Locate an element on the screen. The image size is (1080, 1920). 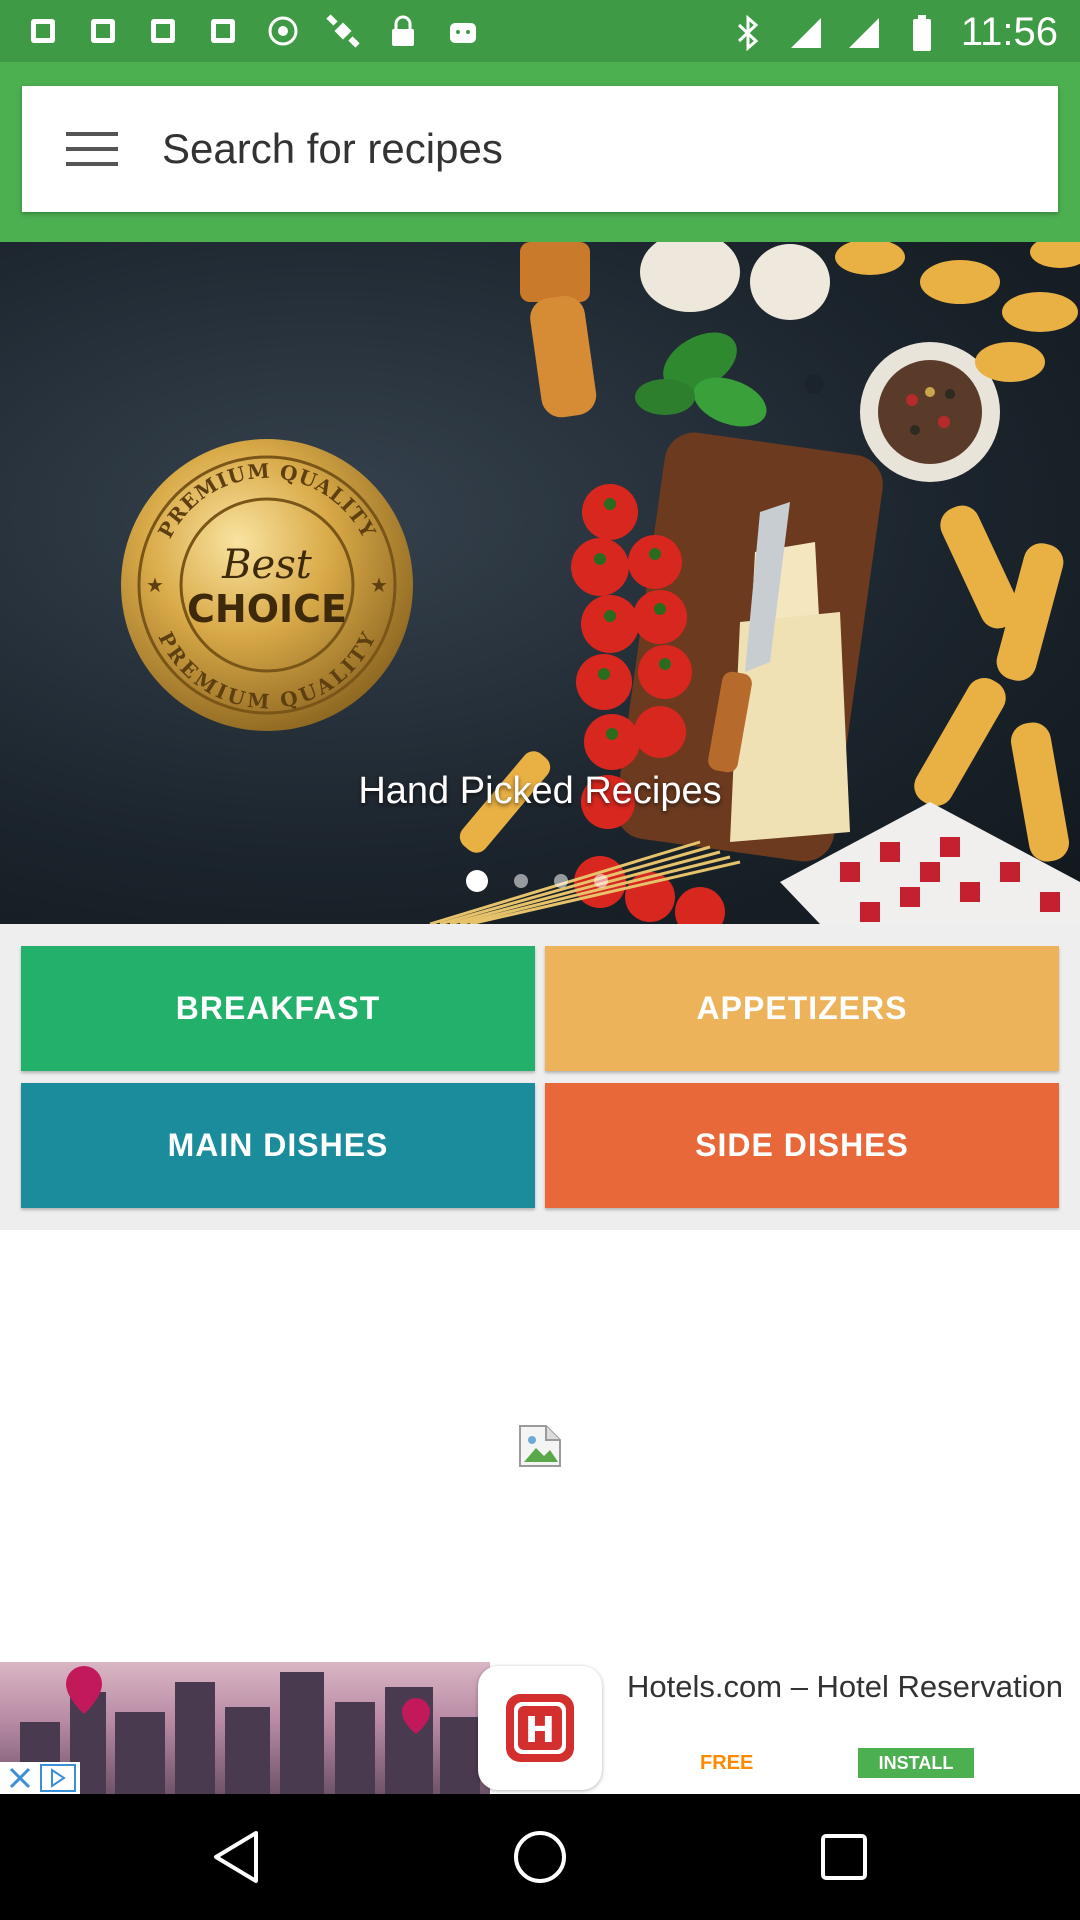
satellite-icon is located at coordinates (343, 31).